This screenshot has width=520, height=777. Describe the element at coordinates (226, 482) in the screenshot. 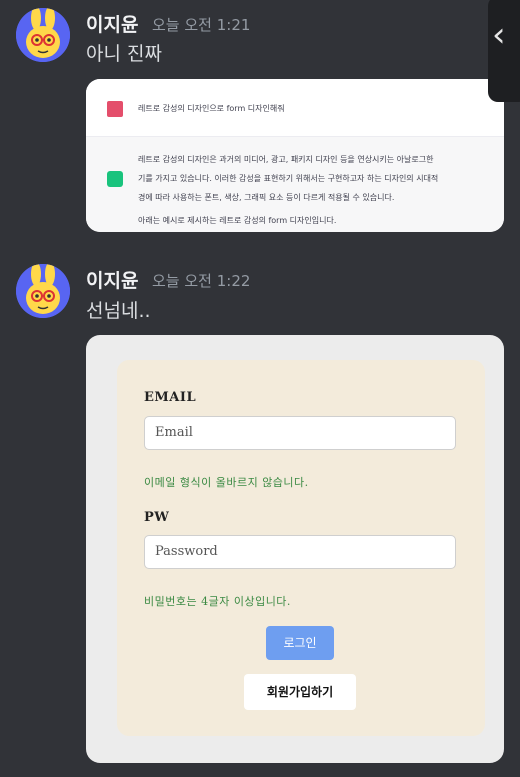

I see `email-error: 이메일 형식이 올바르지 않습니다.` at that location.